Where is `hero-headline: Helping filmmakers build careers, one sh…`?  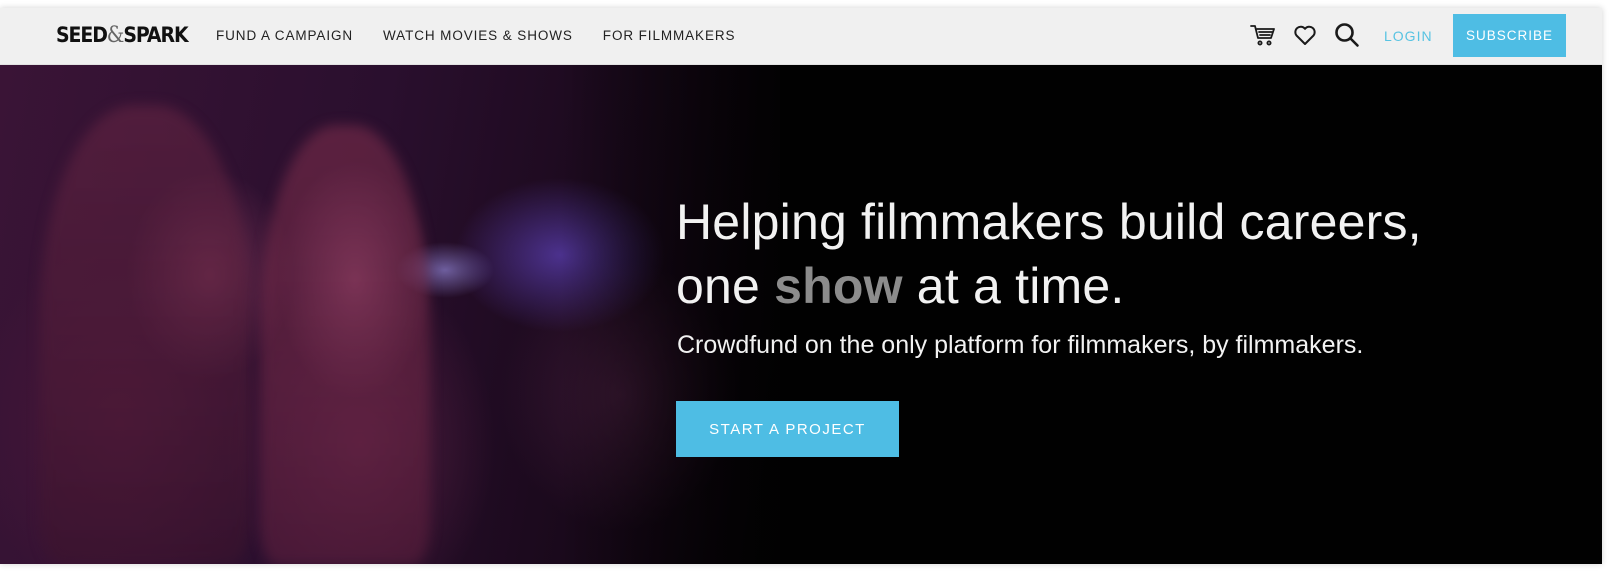
hero-headline: Helping filmmakers build careers, one sh… is located at coordinates (1049, 254).